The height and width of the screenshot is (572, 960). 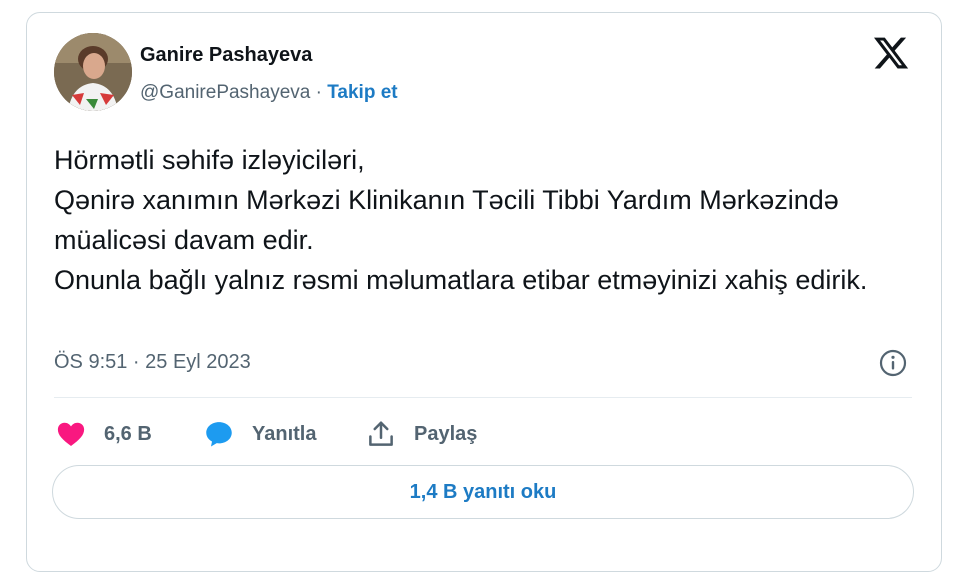 I want to click on share-icon, so click(x=381, y=433).